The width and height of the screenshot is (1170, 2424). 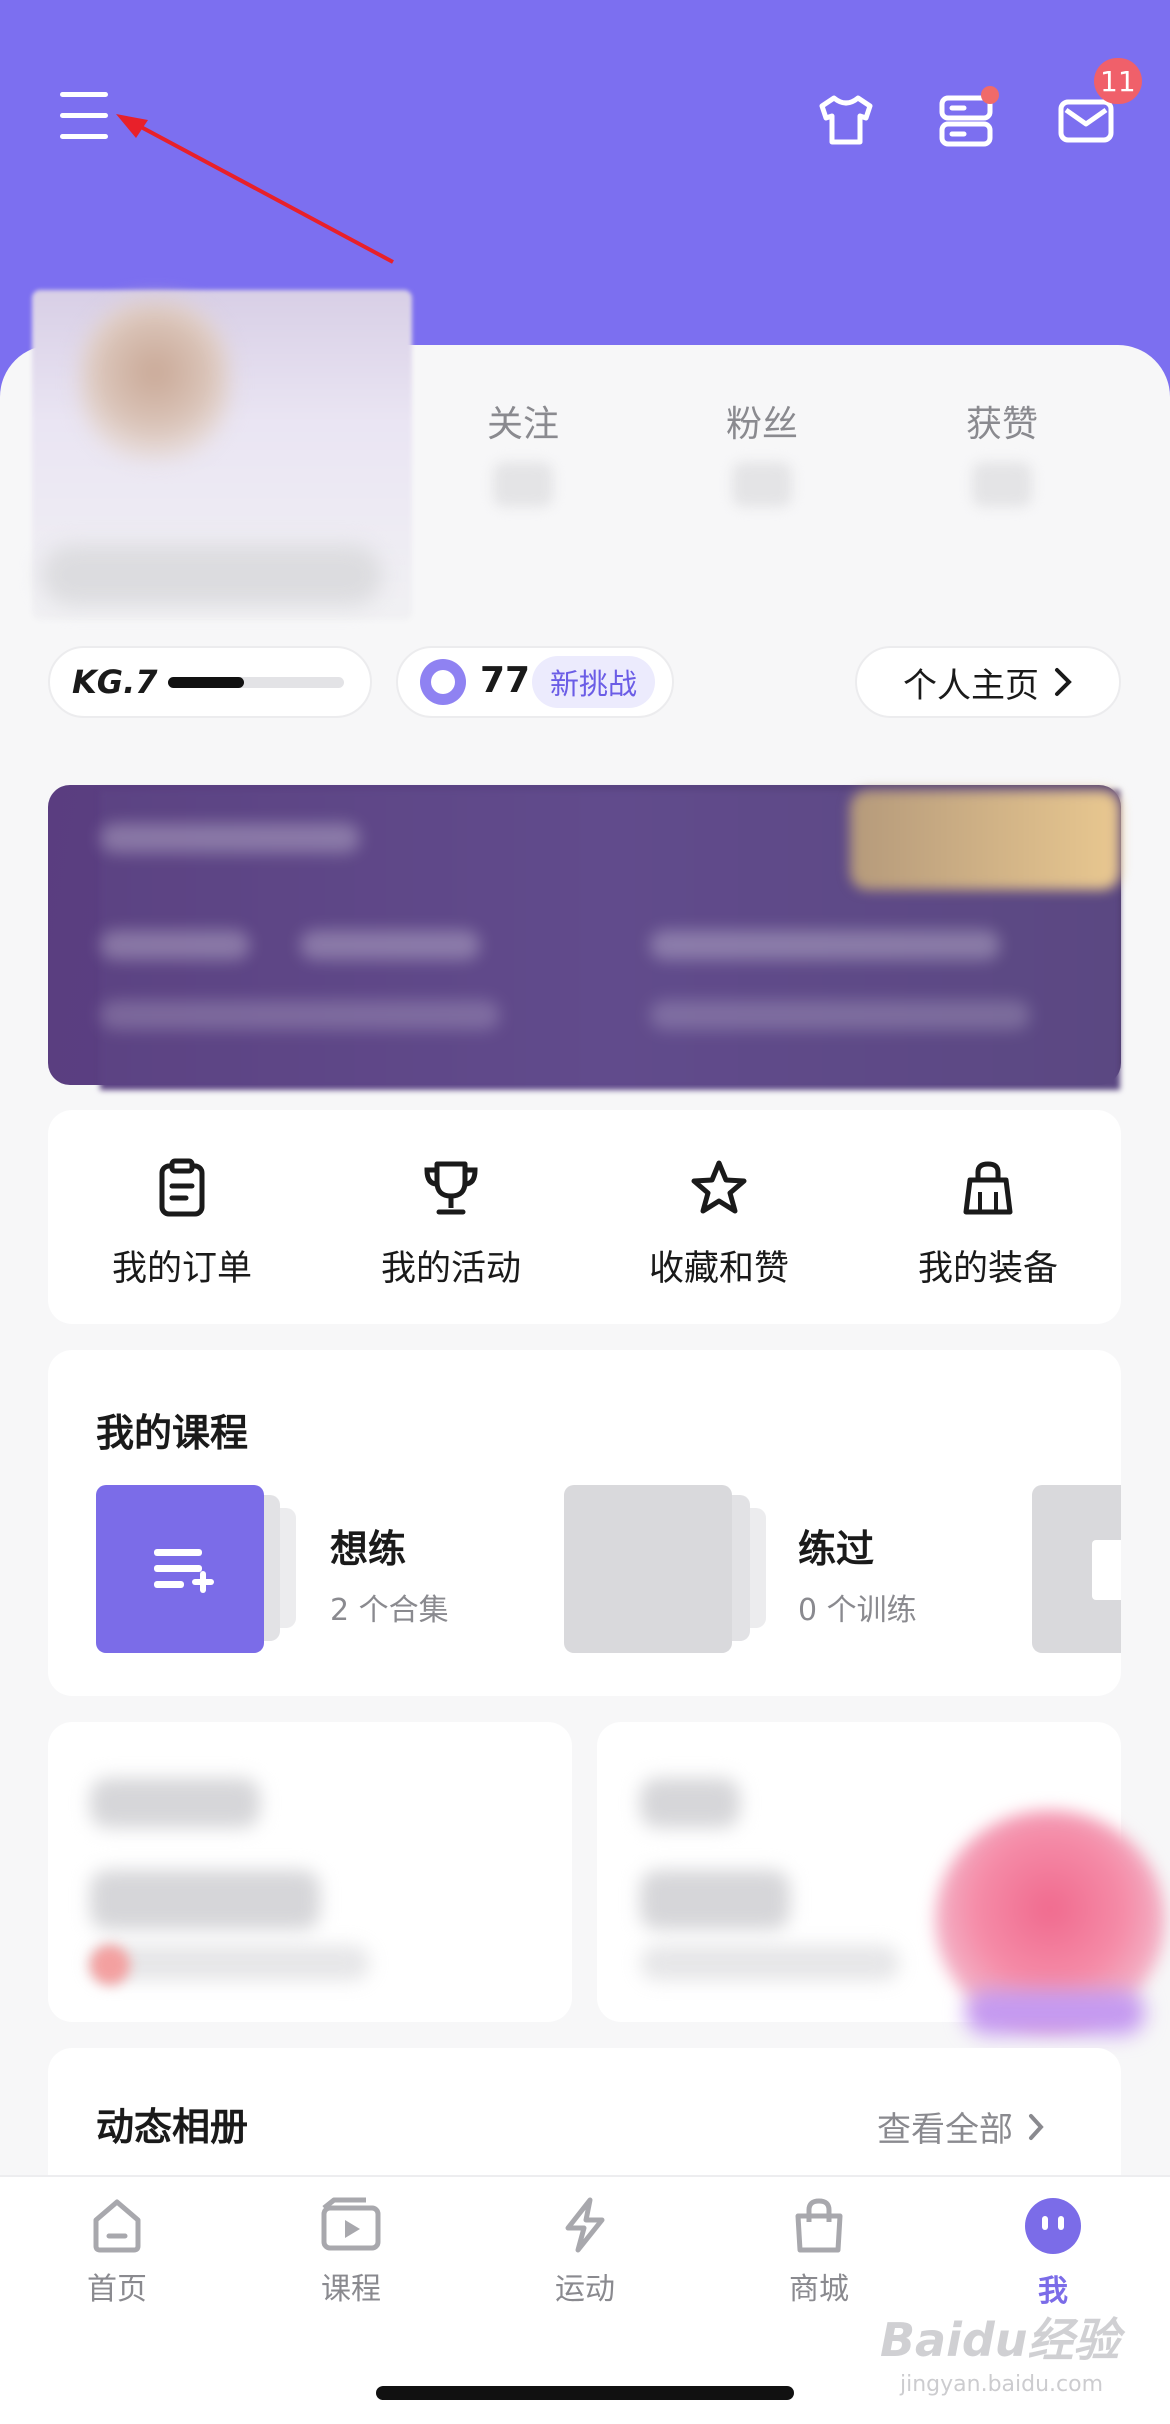 I want to click on notification-dot, so click(x=990, y=95).